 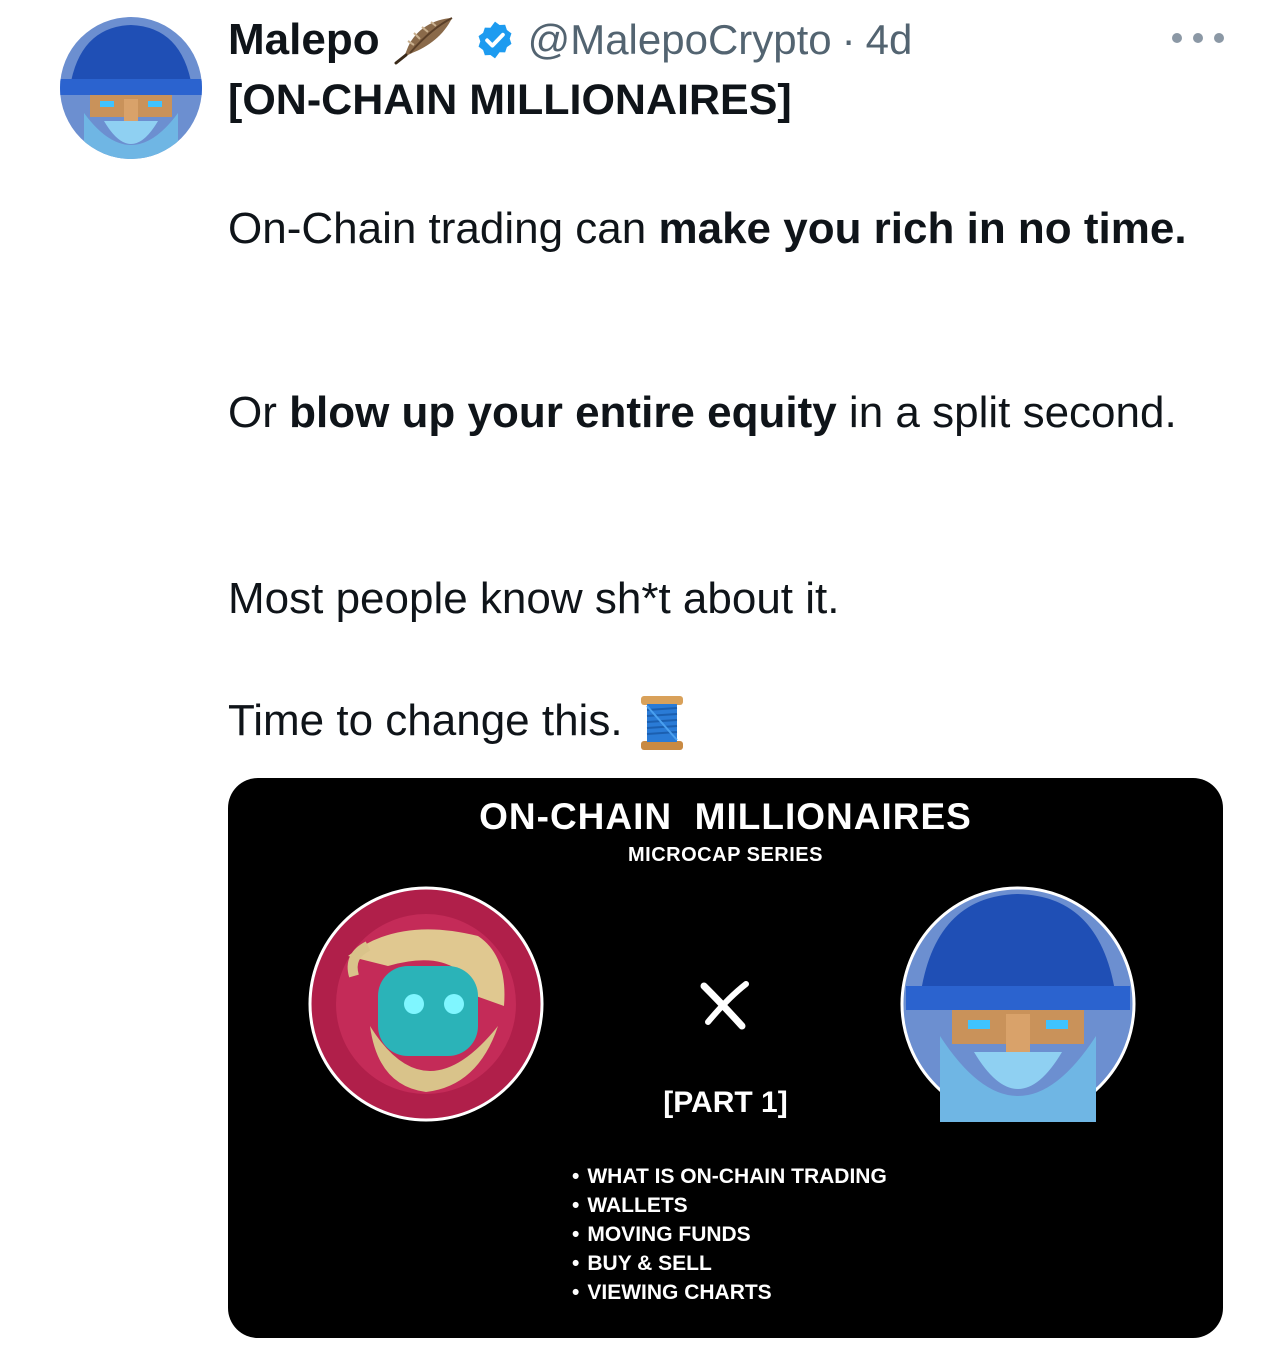 I want to click on user-handle: @MalepoCrypto, so click(x=680, y=40).